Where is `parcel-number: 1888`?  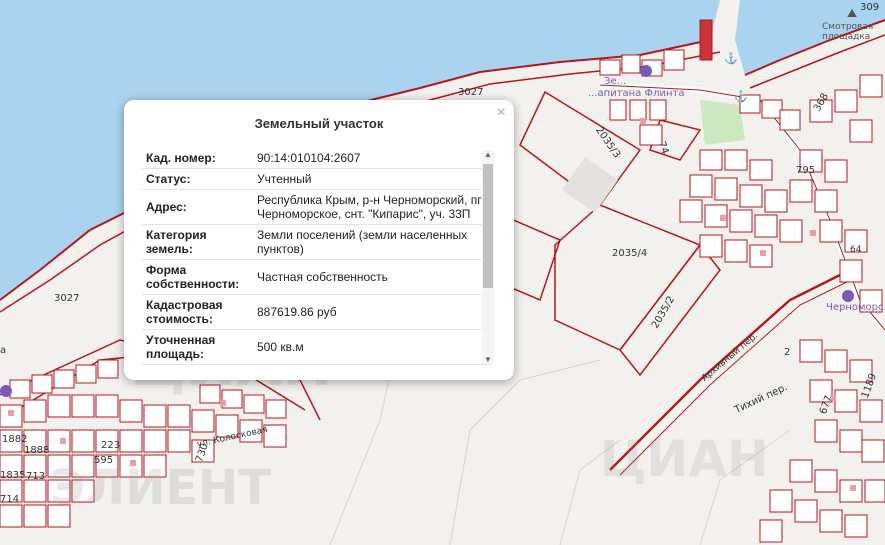
parcel-number: 1888 is located at coordinates (37, 450).